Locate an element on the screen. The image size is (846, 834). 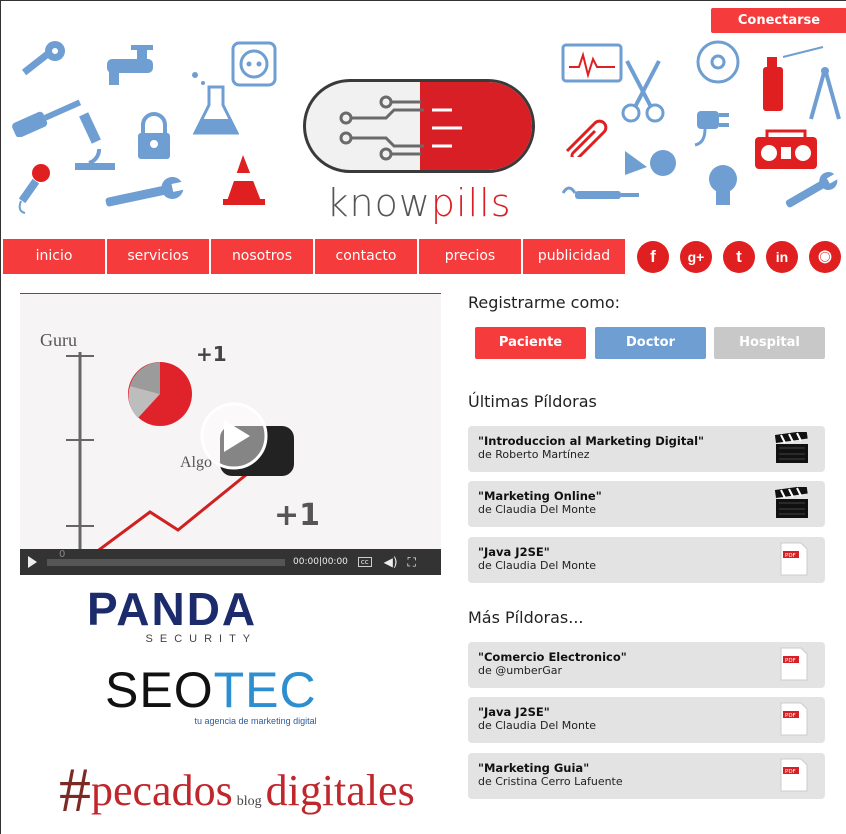
cd-icon is located at coordinates (718, 62).